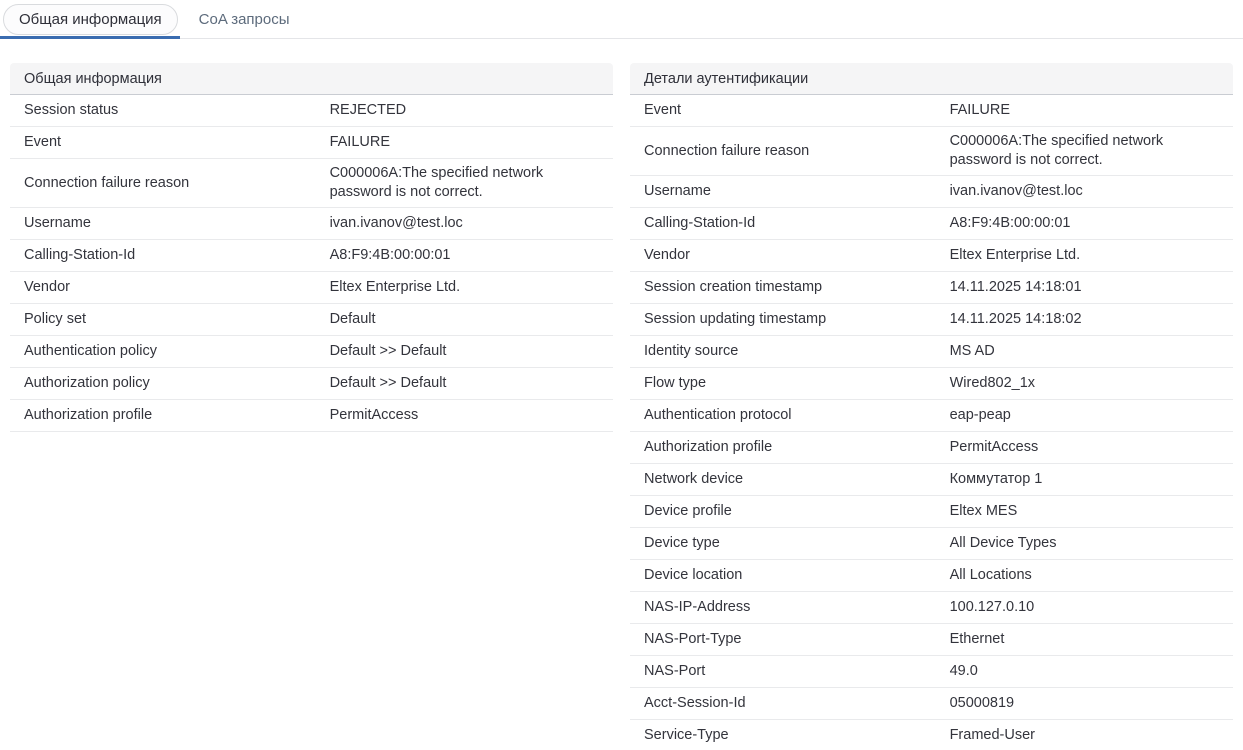  I want to click on table-row: Device profile Eltex MES, so click(931, 512).